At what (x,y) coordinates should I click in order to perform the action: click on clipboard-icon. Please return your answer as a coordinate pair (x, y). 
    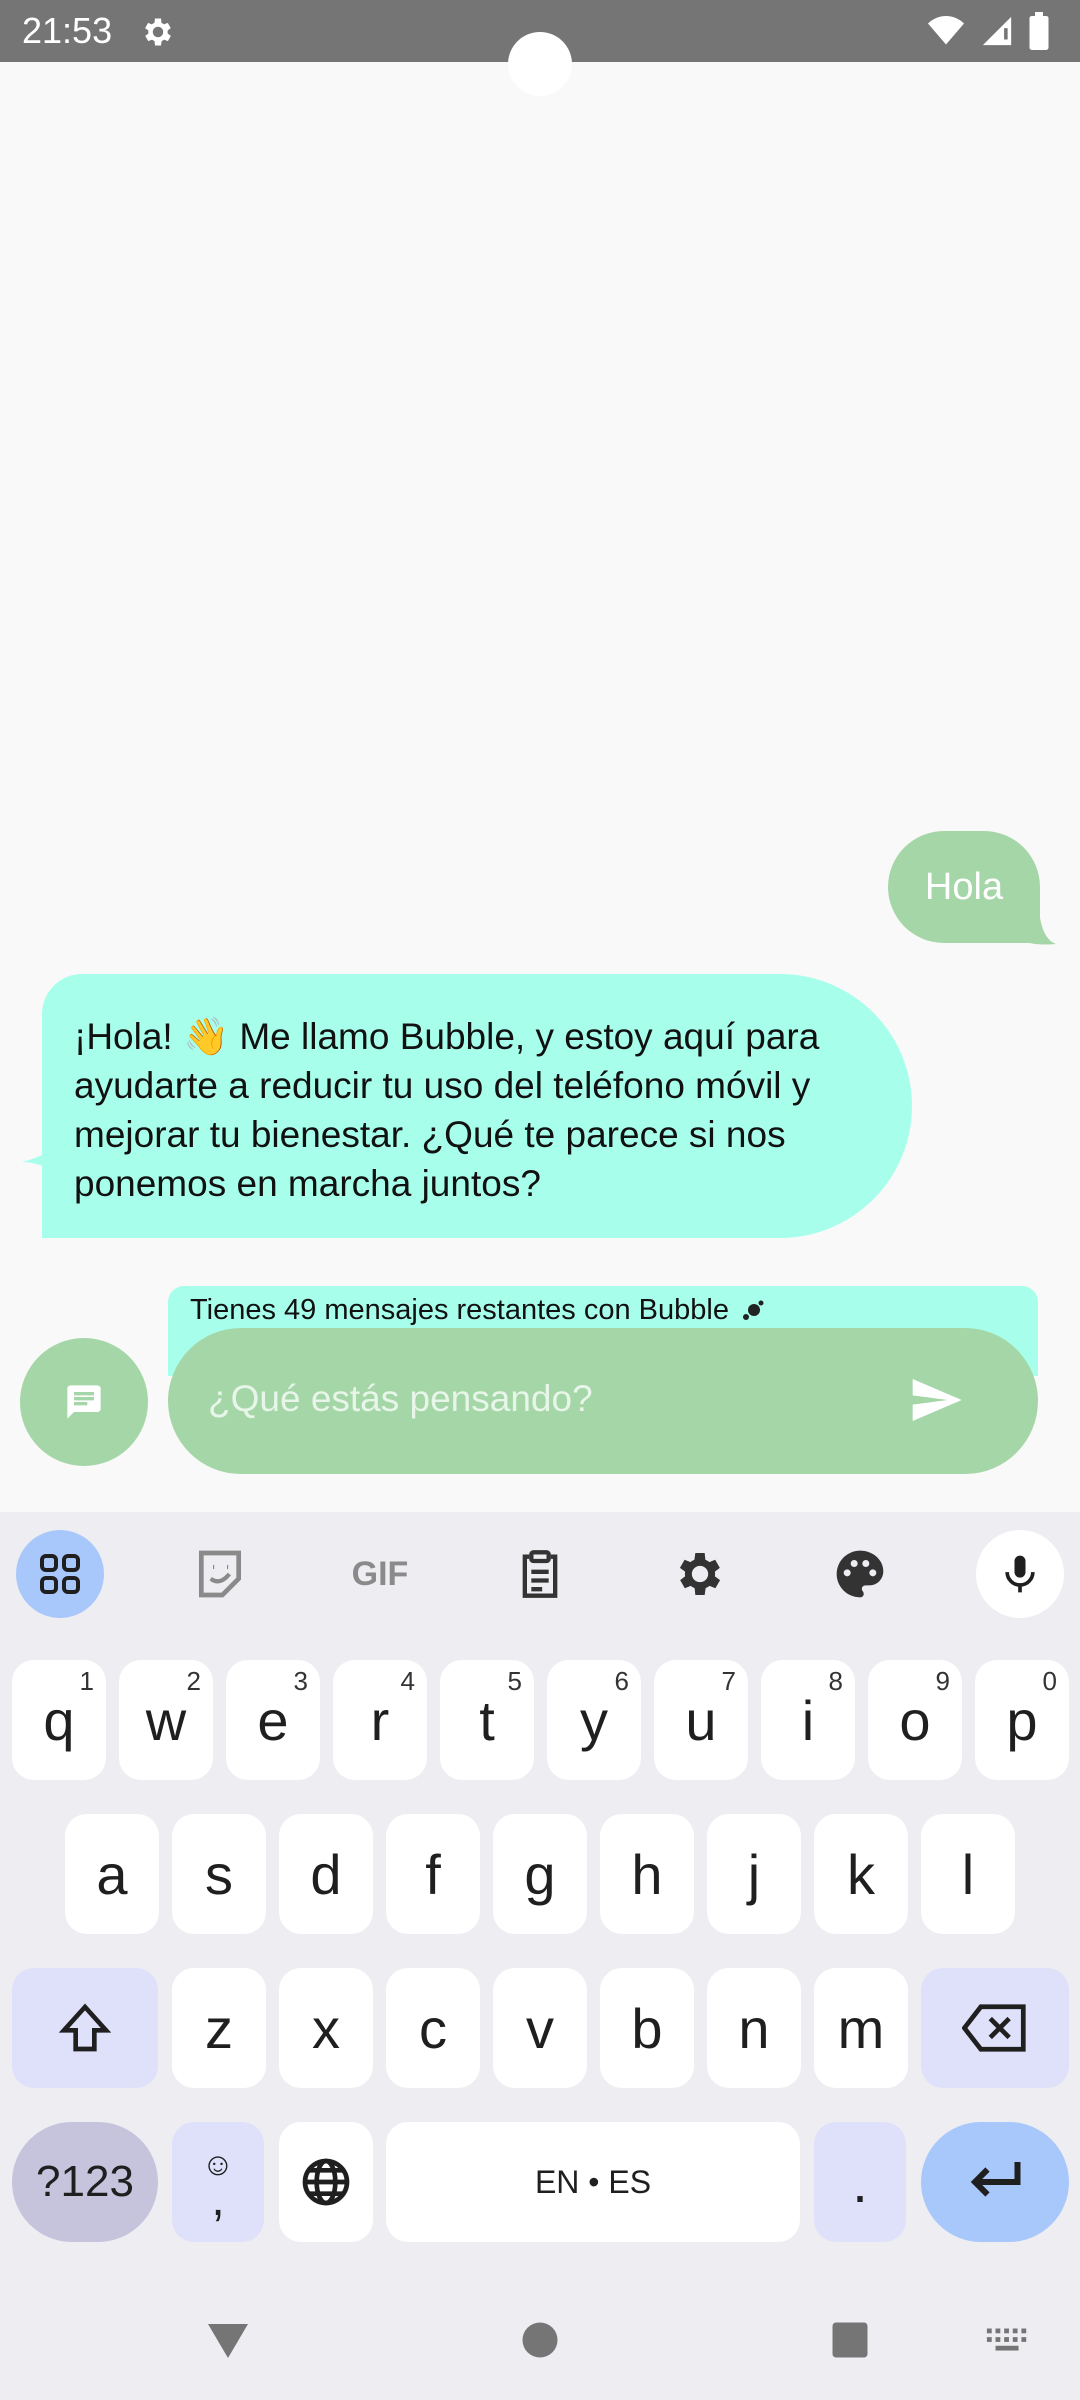
    Looking at the image, I should click on (540, 1574).